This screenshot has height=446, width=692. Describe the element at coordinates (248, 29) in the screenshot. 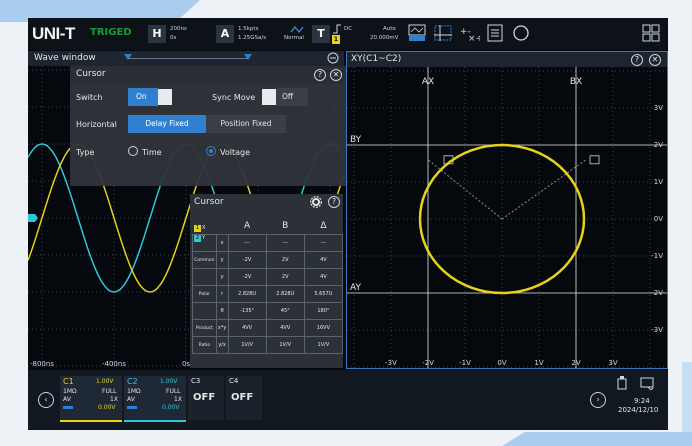

I see `memory-depth: 1.5kpts` at that location.